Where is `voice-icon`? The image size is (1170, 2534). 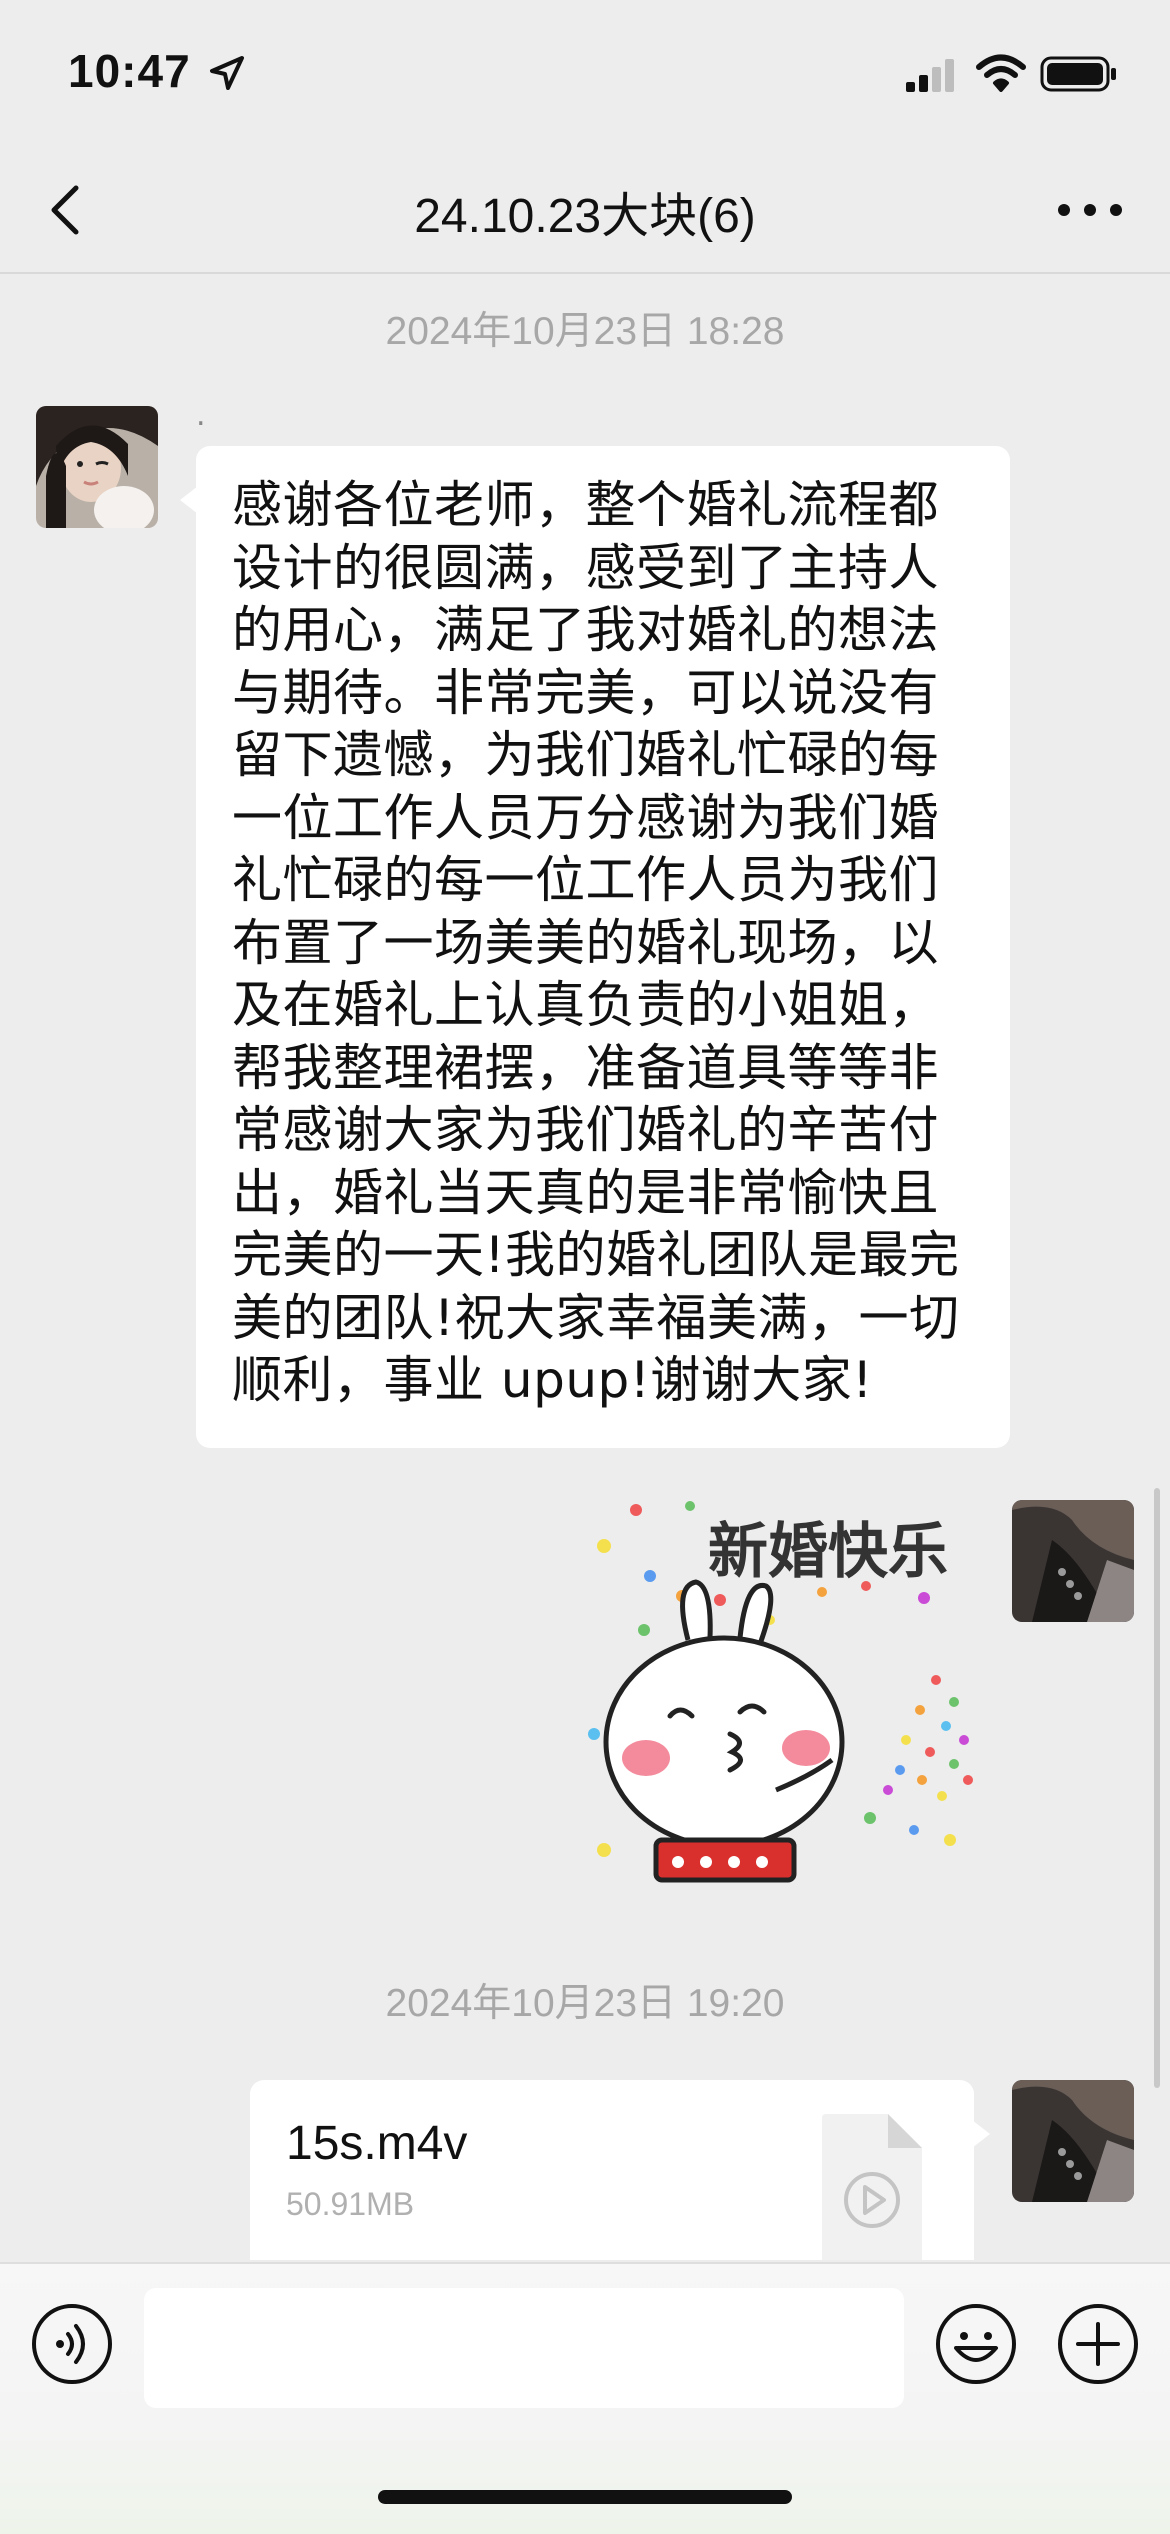 voice-icon is located at coordinates (72, 2344).